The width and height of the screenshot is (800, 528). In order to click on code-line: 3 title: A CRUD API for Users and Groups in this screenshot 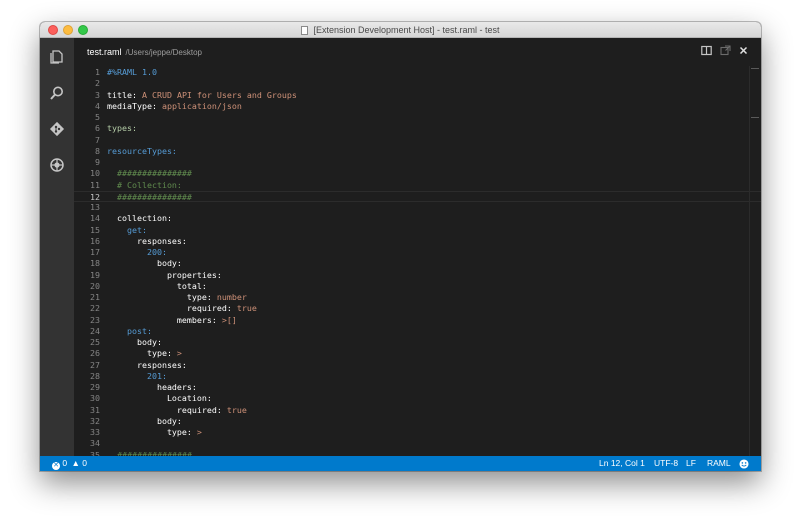, I will do `click(417, 95)`.